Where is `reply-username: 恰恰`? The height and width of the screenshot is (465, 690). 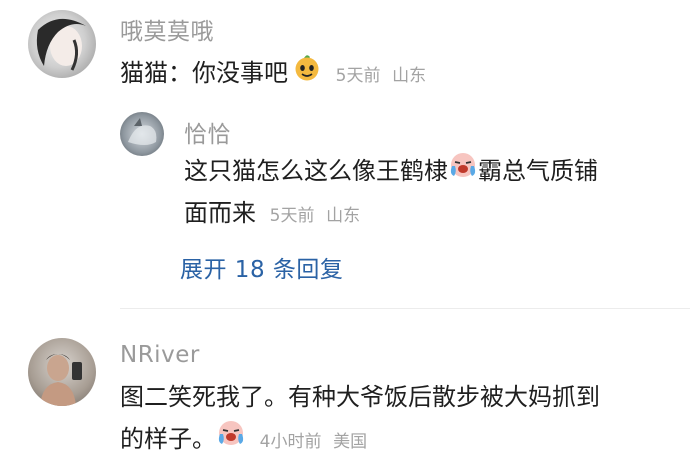
reply-username: 恰恰 is located at coordinates (207, 132).